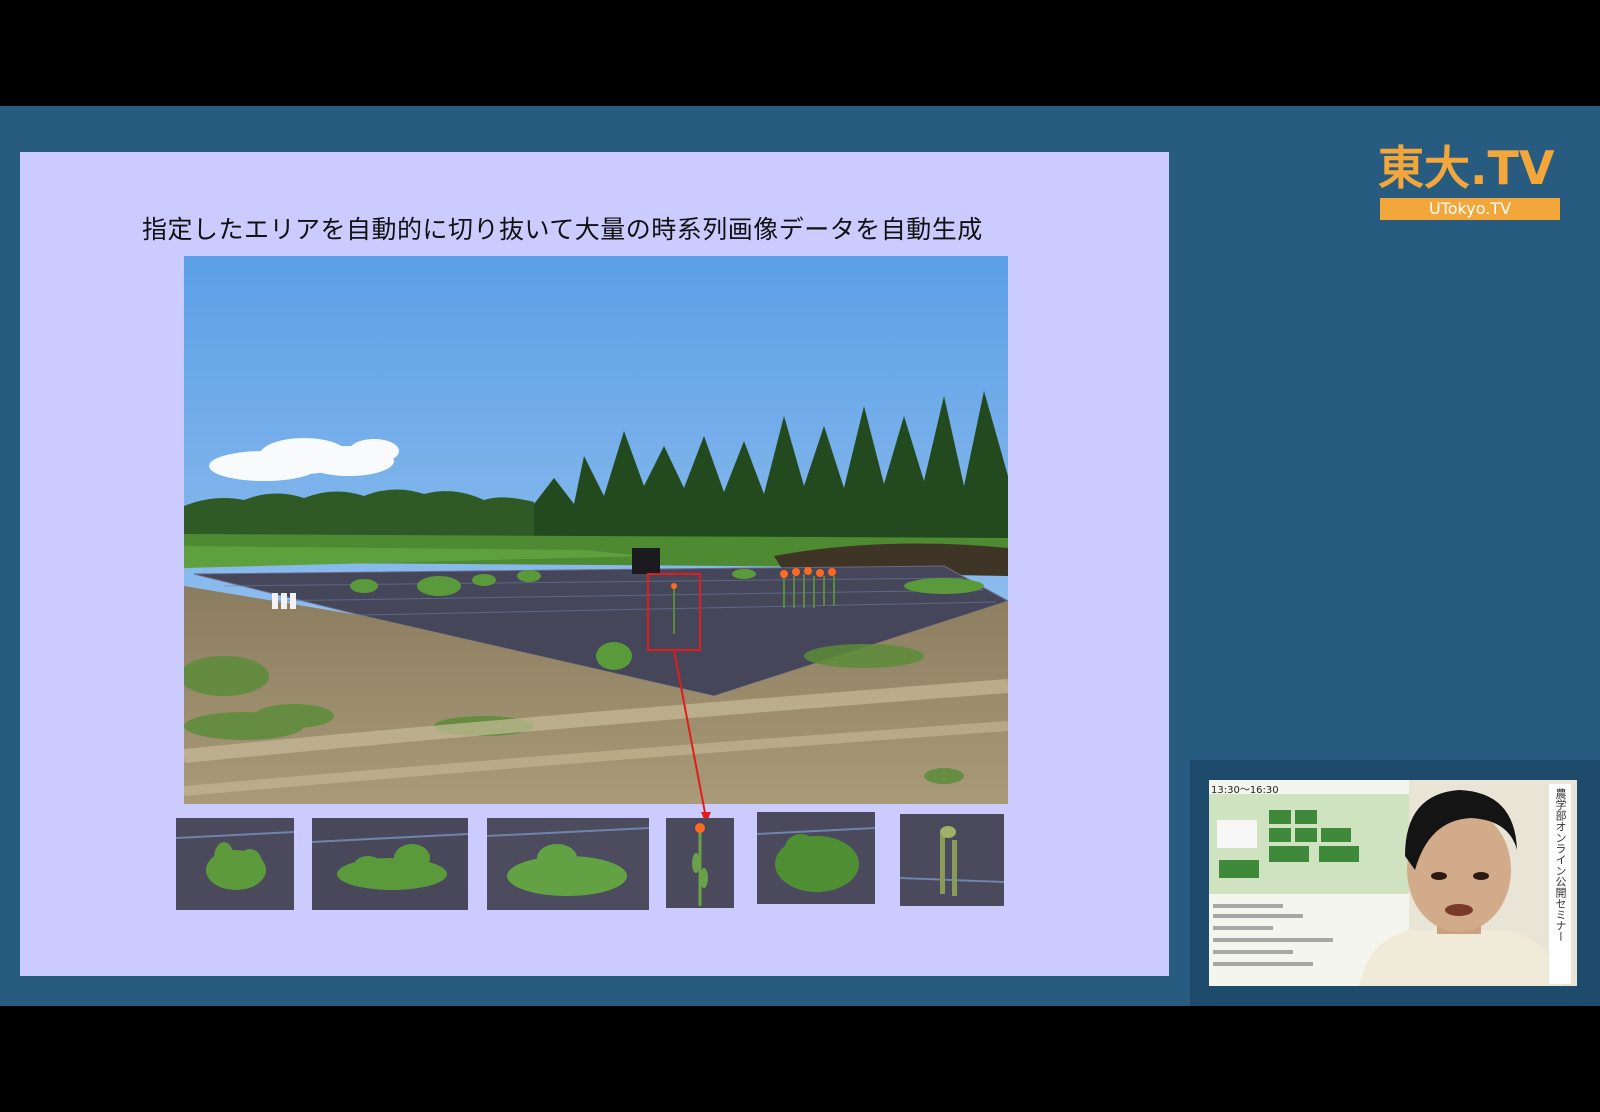  I want to click on poster-vertical-text: 農学部オンライン公開セミナー, so click(1560, 865).